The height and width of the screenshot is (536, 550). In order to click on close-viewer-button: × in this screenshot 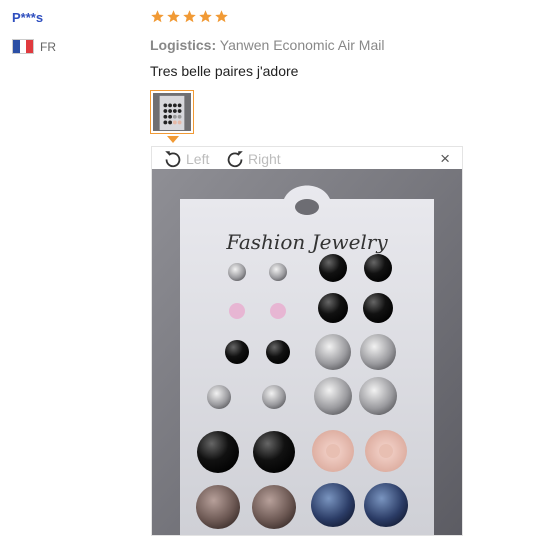, I will do `click(445, 159)`.